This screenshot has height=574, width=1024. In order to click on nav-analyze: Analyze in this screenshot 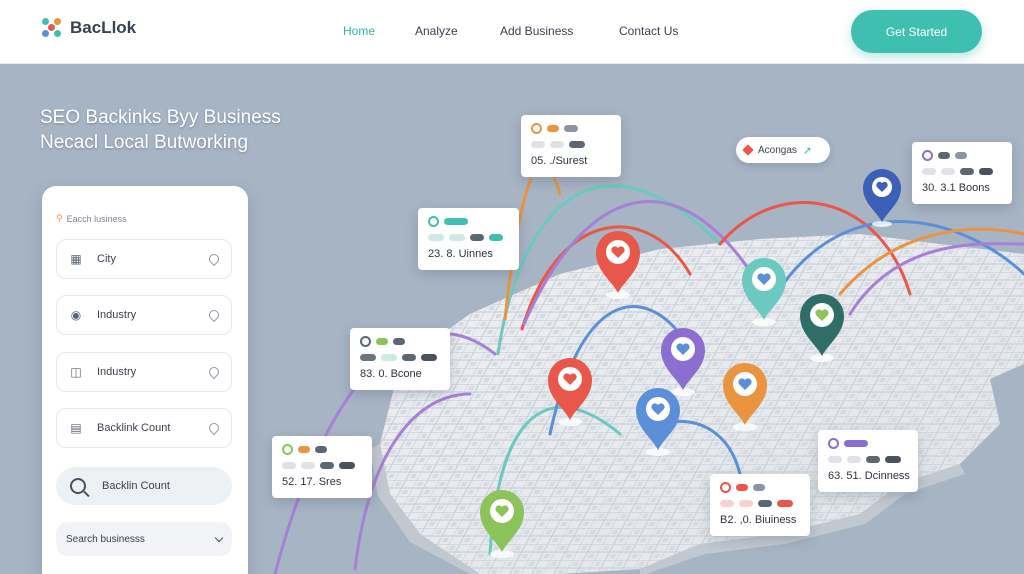, I will do `click(436, 31)`.